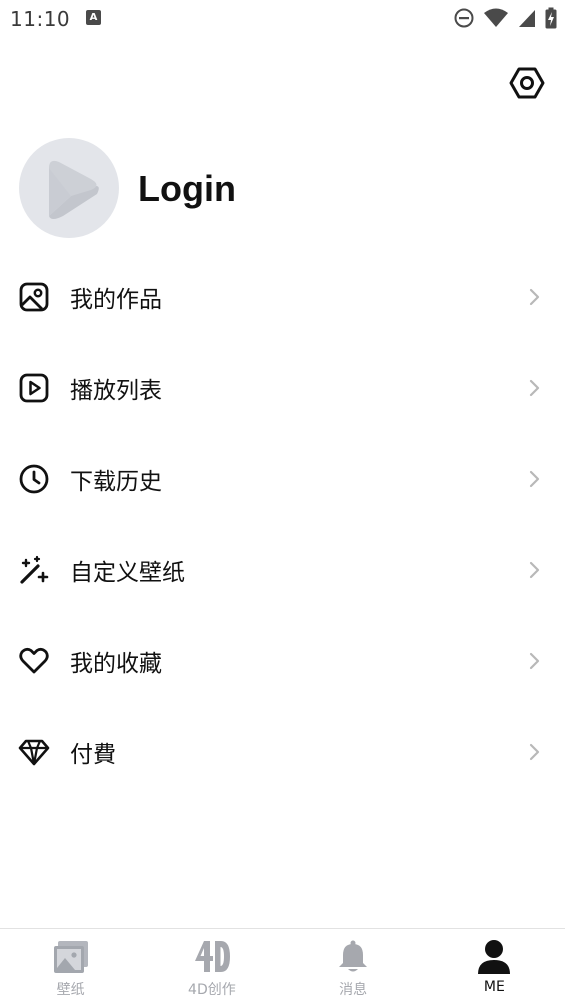  Describe the element at coordinates (34, 752) in the screenshot. I see `diamond-icon` at that location.